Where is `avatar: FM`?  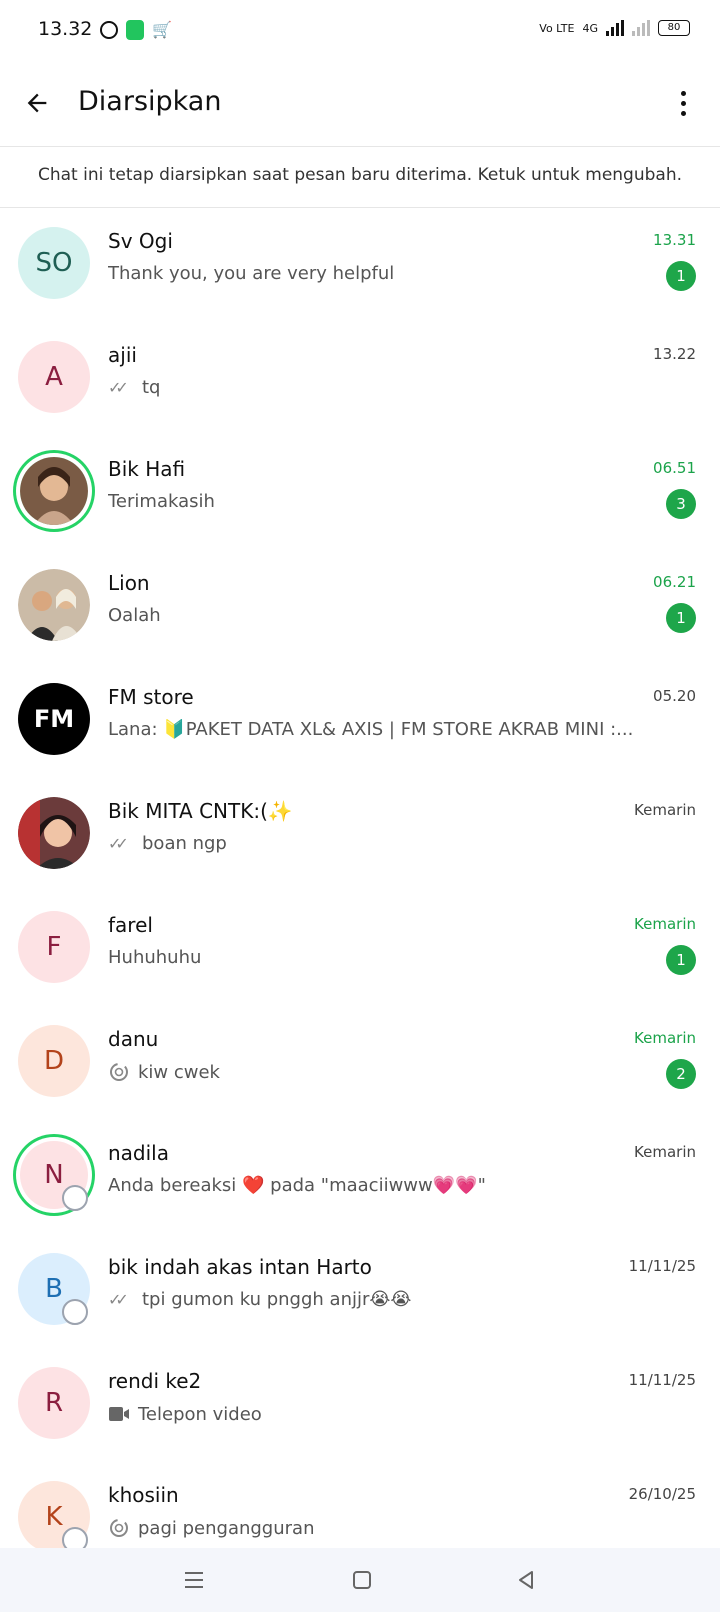
avatar: FM is located at coordinates (54, 719).